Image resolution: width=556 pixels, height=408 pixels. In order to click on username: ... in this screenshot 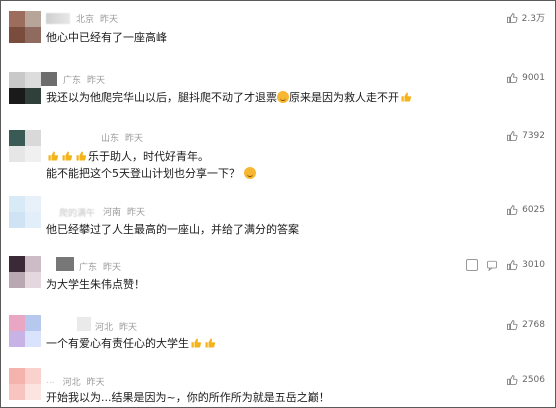, I will do `click(50, 381)`.